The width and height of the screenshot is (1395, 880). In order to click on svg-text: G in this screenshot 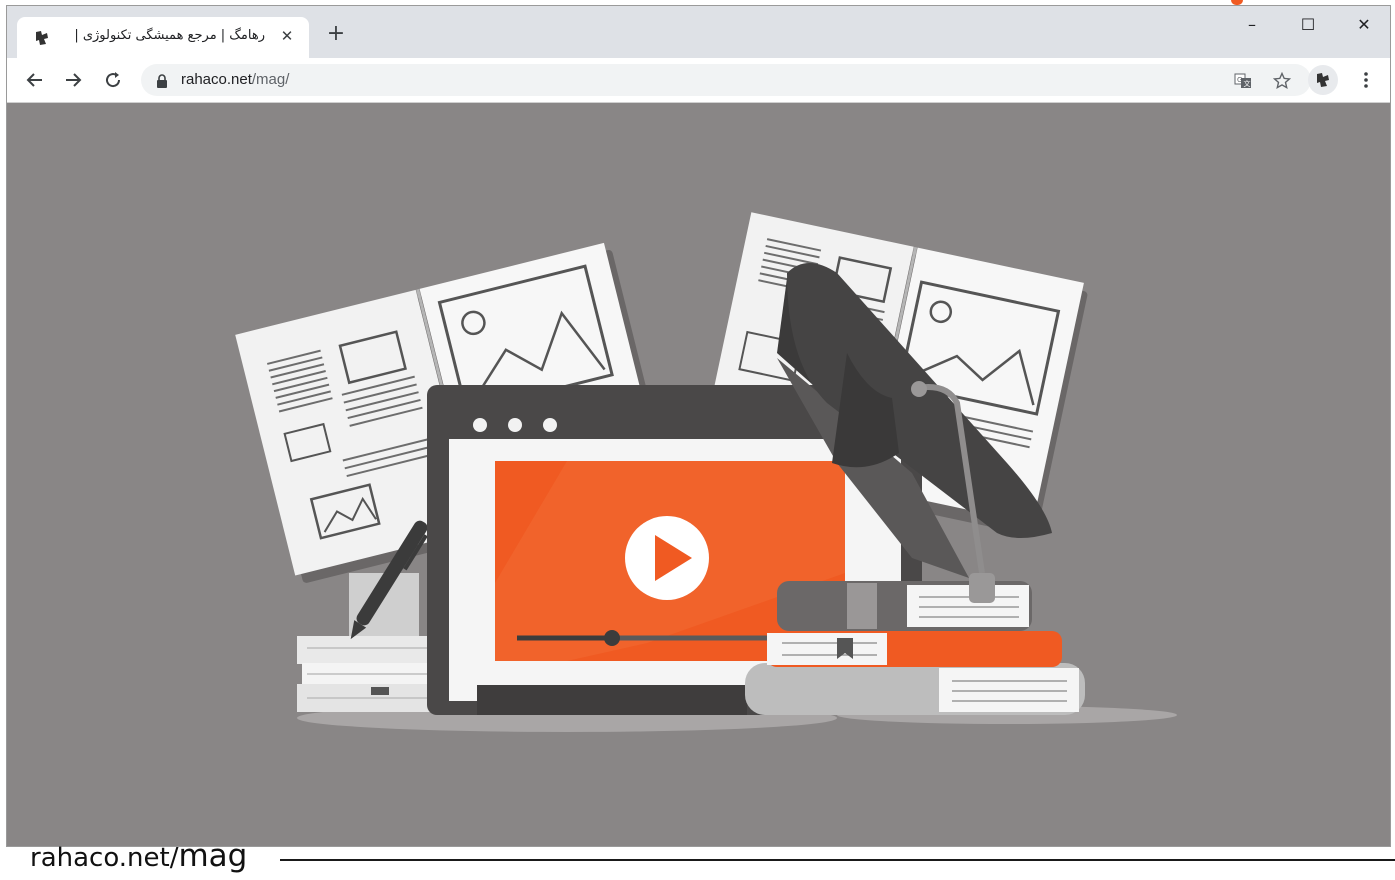, I will do `click(1239, 80)`.